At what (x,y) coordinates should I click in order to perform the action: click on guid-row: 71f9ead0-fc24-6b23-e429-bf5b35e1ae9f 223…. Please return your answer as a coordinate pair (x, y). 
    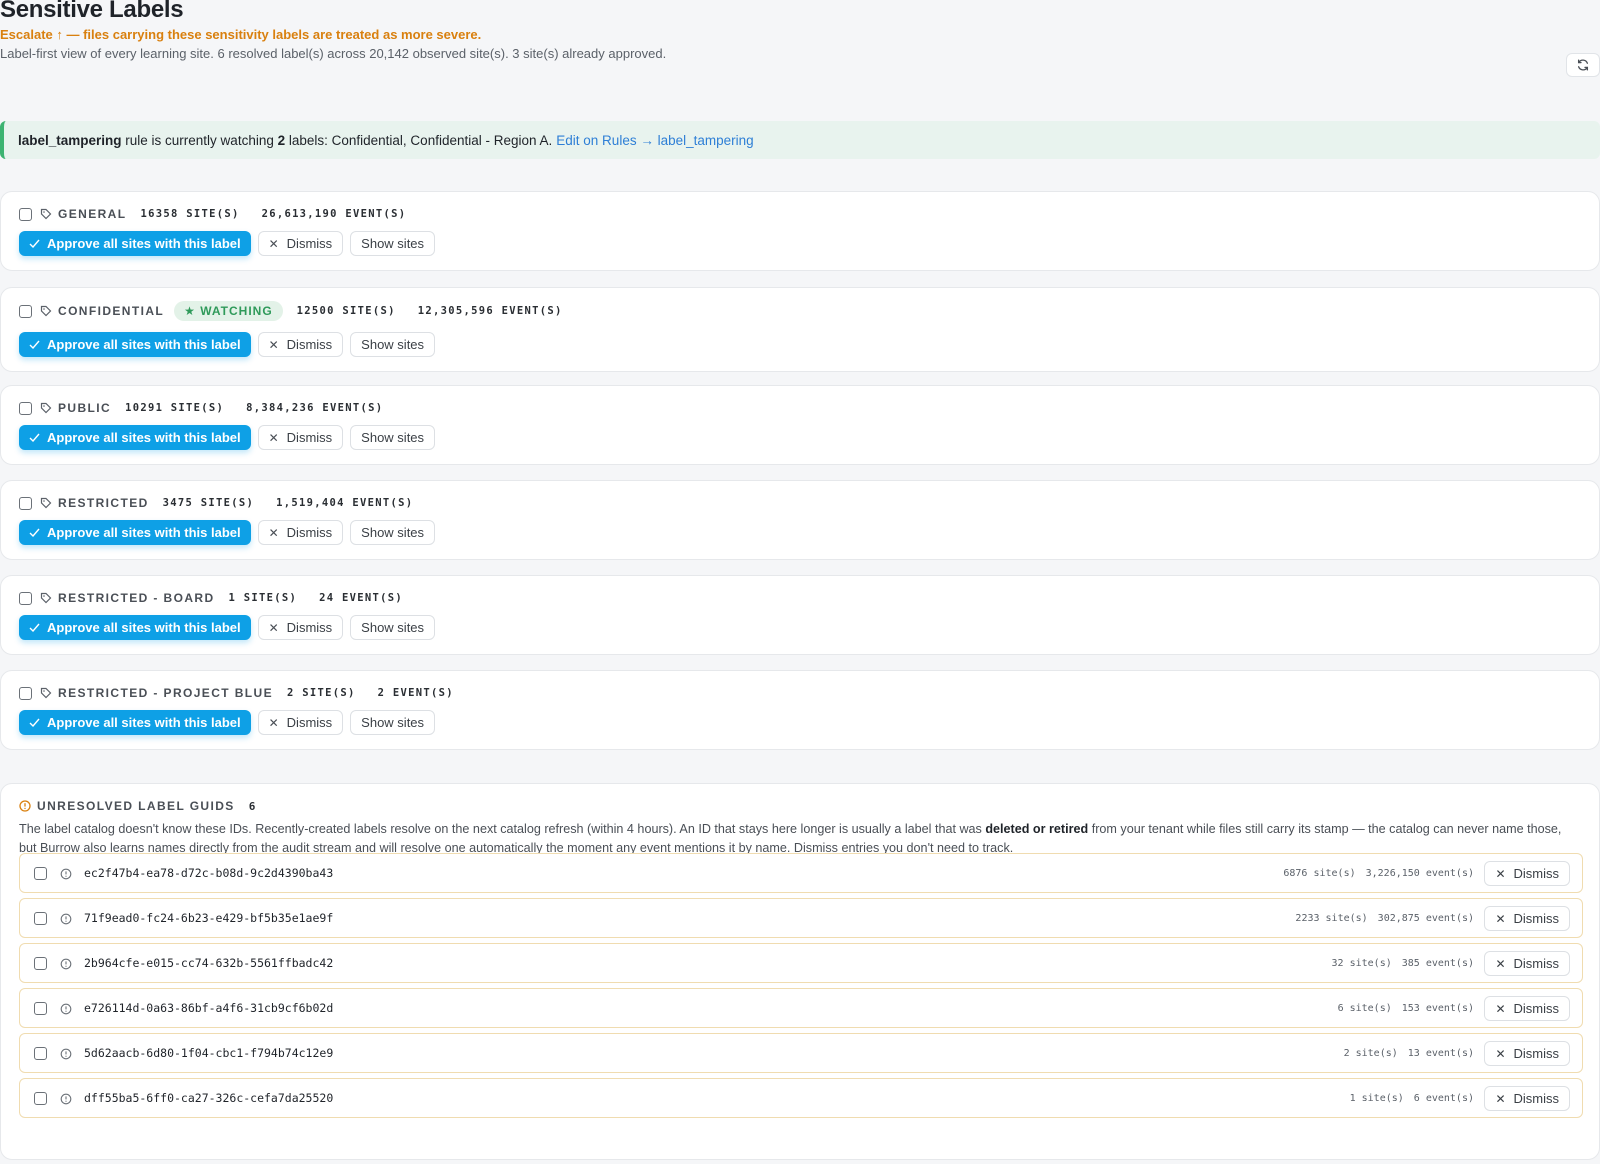
    Looking at the image, I should click on (801, 918).